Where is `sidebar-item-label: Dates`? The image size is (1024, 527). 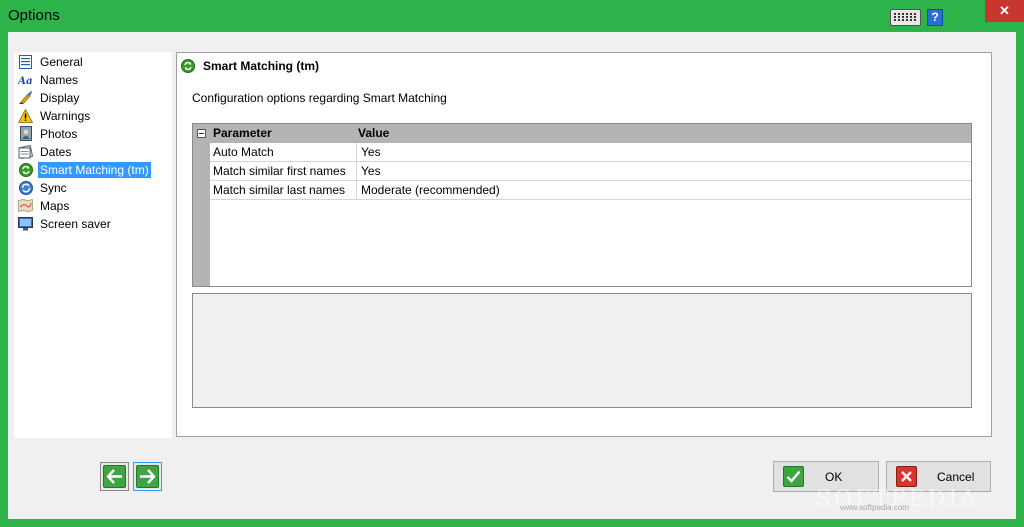
sidebar-item-label: Dates is located at coordinates (56, 151).